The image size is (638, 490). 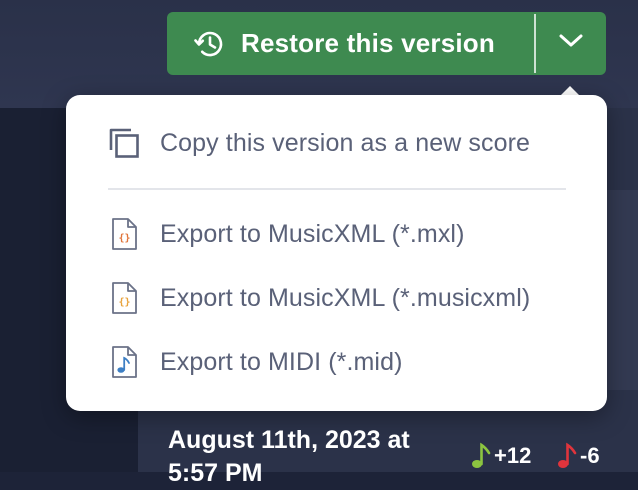 What do you see at coordinates (289, 440) in the screenshot?
I see `version-date-line1: August 11th, 2023 at` at bounding box center [289, 440].